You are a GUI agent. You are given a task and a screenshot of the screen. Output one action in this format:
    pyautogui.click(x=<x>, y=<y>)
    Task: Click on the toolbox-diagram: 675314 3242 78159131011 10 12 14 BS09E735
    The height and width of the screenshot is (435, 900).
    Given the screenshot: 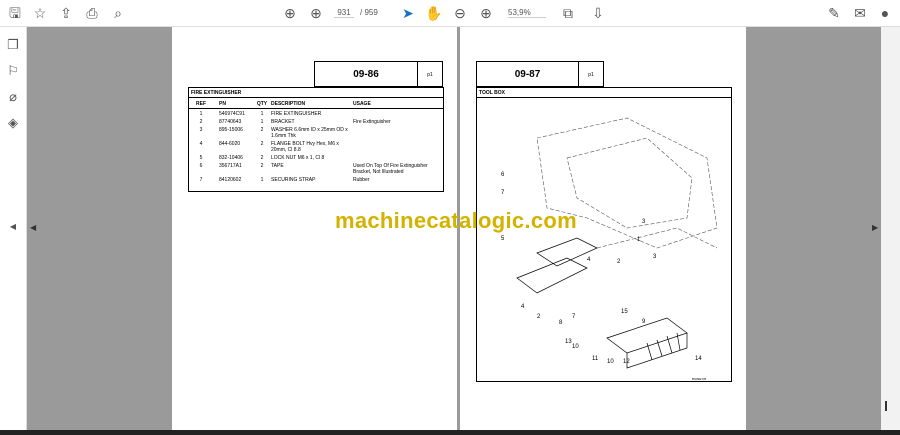 What is the action you would take?
    pyautogui.click(x=609, y=249)
    